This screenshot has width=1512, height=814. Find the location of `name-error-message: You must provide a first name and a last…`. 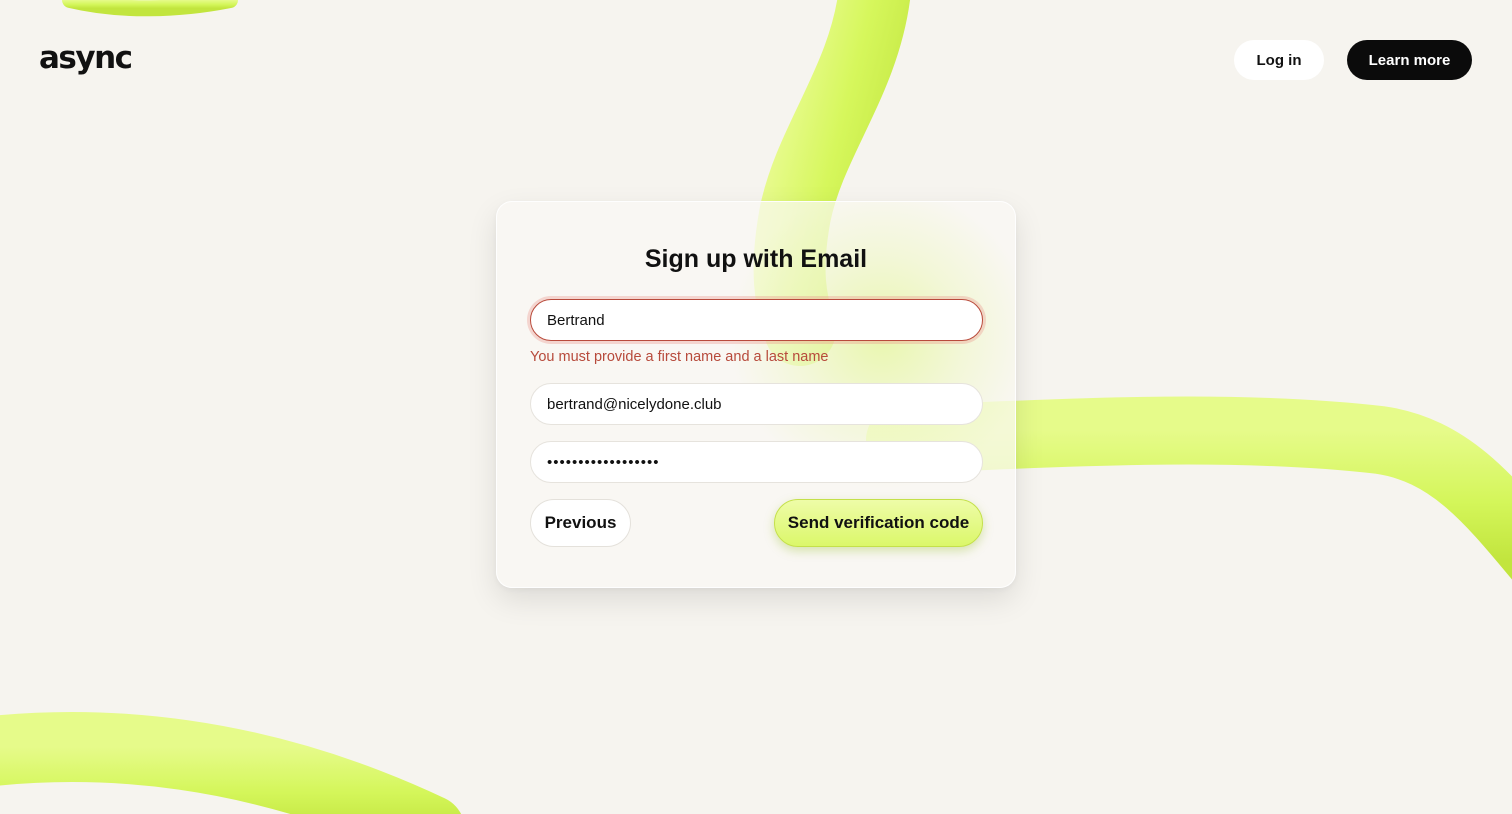

name-error-message: You must provide a first name and a last… is located at coordinates (679, 357).